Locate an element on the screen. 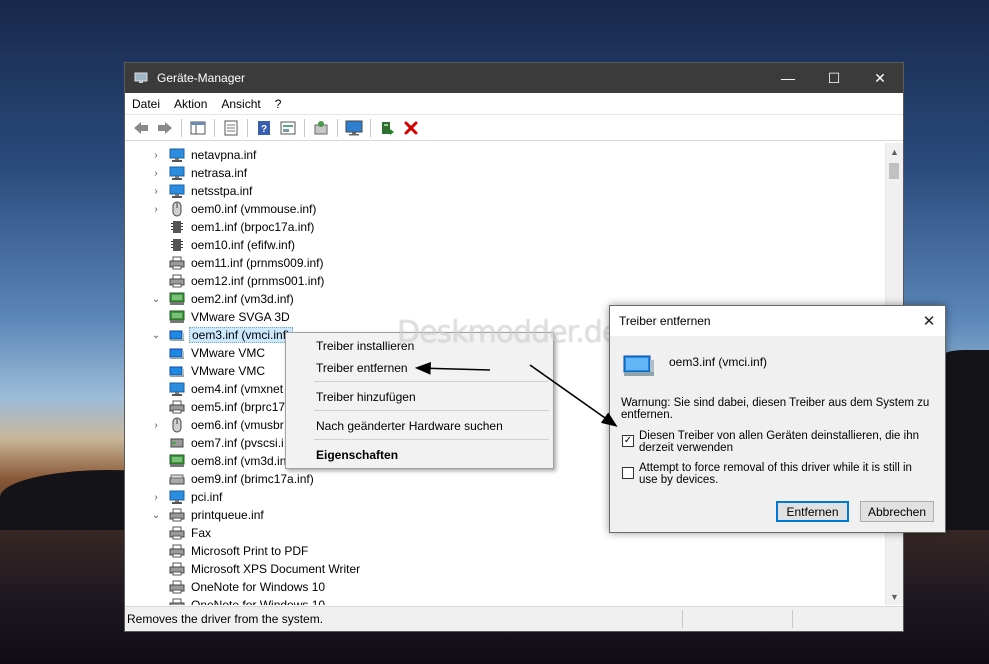  annotation-arrows is located at coordinates (516, 394).